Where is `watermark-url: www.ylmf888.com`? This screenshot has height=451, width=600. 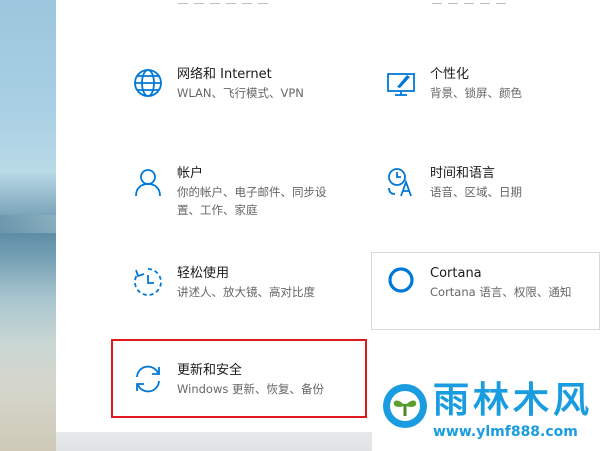
watermark-url: www.ylmf888.com is located at coordinates (505, 432).